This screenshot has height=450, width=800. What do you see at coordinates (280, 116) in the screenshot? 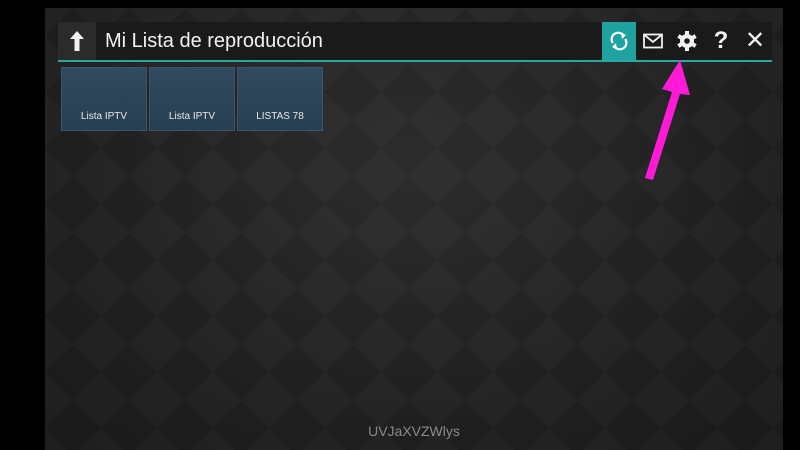
I see `playlist-tile-label: LISTAS 78` at bounding box center [280, 116].